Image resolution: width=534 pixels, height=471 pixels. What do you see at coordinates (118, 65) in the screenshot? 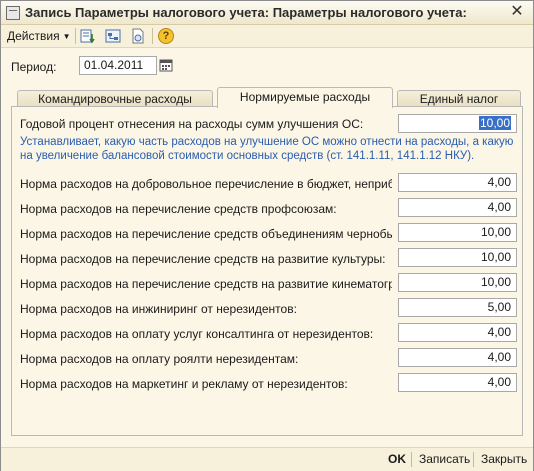
I see `period-date-input: 01.04.2011` at bounding box center [118, 65].